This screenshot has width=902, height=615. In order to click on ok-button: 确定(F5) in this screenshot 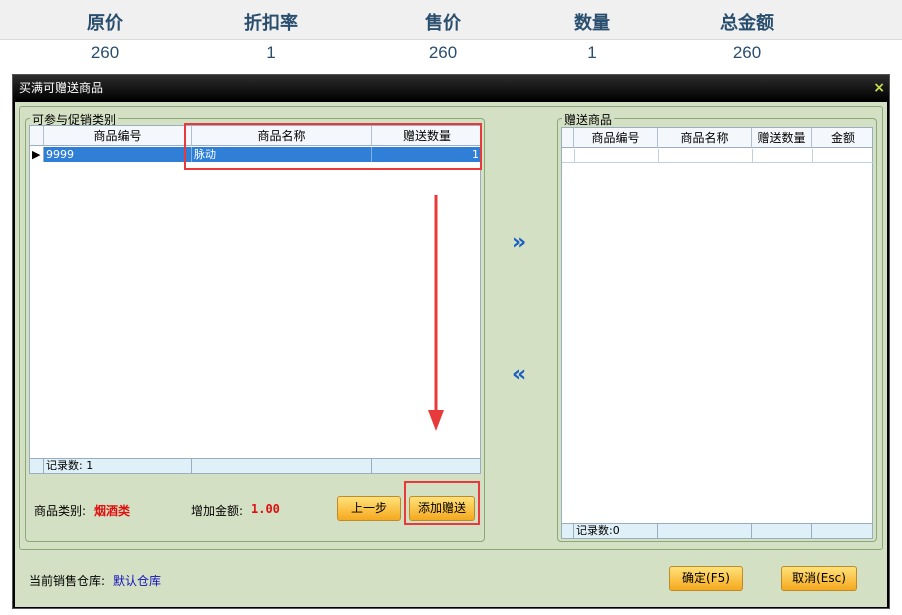, I will do `click(706, 578)`.